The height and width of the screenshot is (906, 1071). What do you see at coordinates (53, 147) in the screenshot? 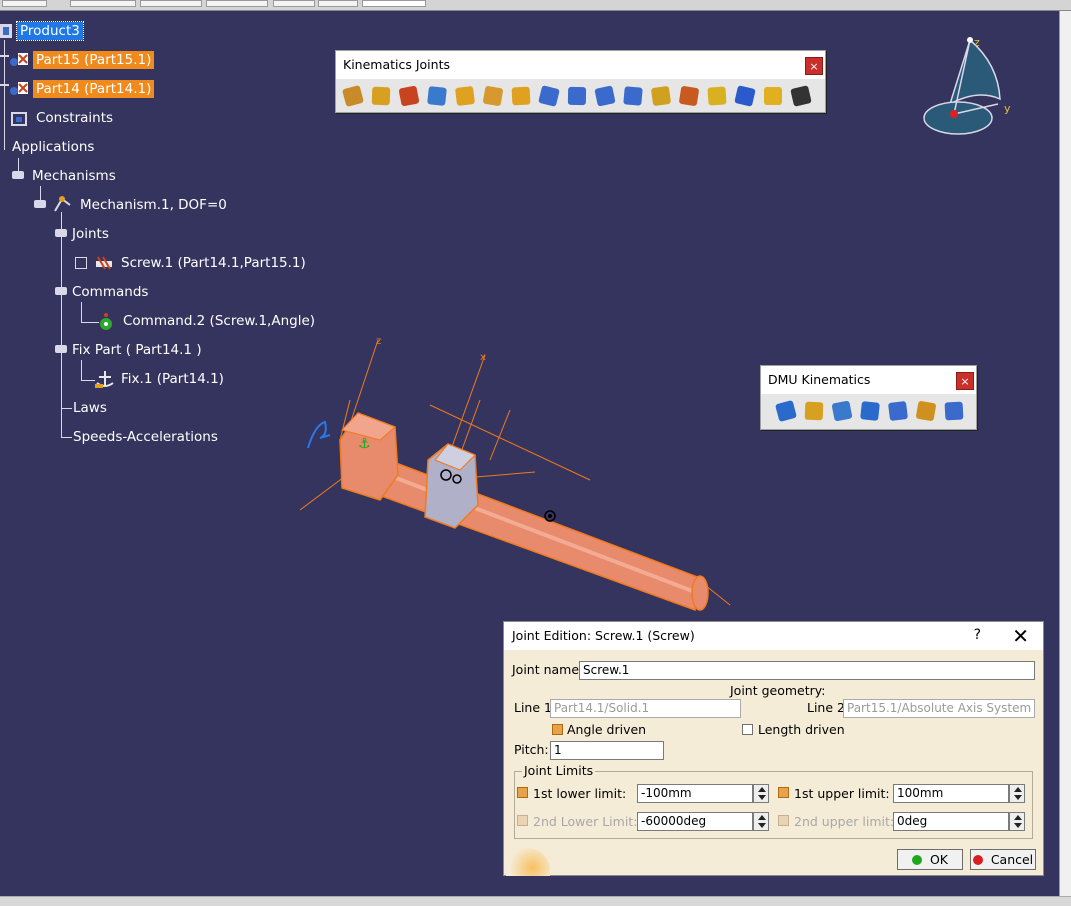
I see `tree-label: Applications` at bounding box center [53, 147].